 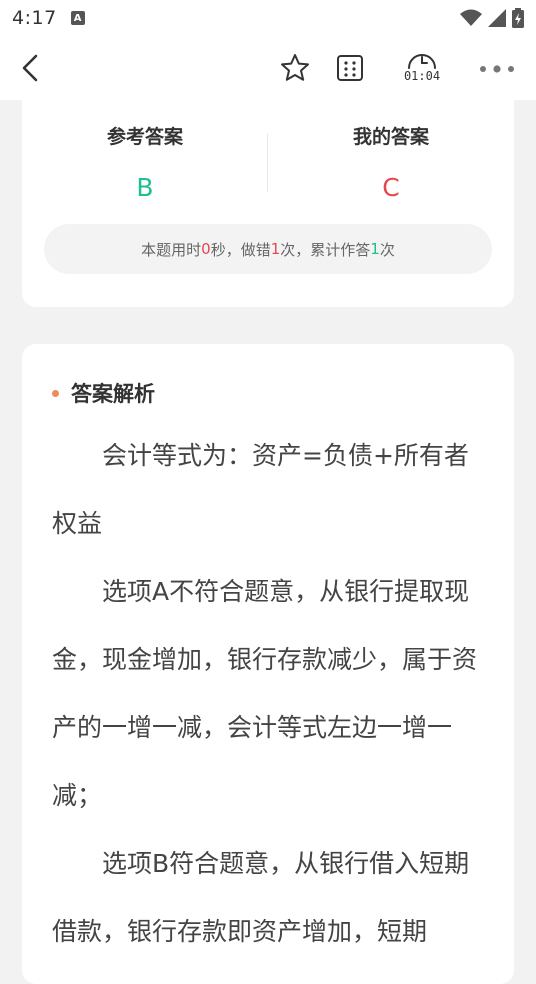 What do you see at coordinates (34, 18) in the screenshot?
I see `status-time: 4:17` at bounding box center [34, 18].